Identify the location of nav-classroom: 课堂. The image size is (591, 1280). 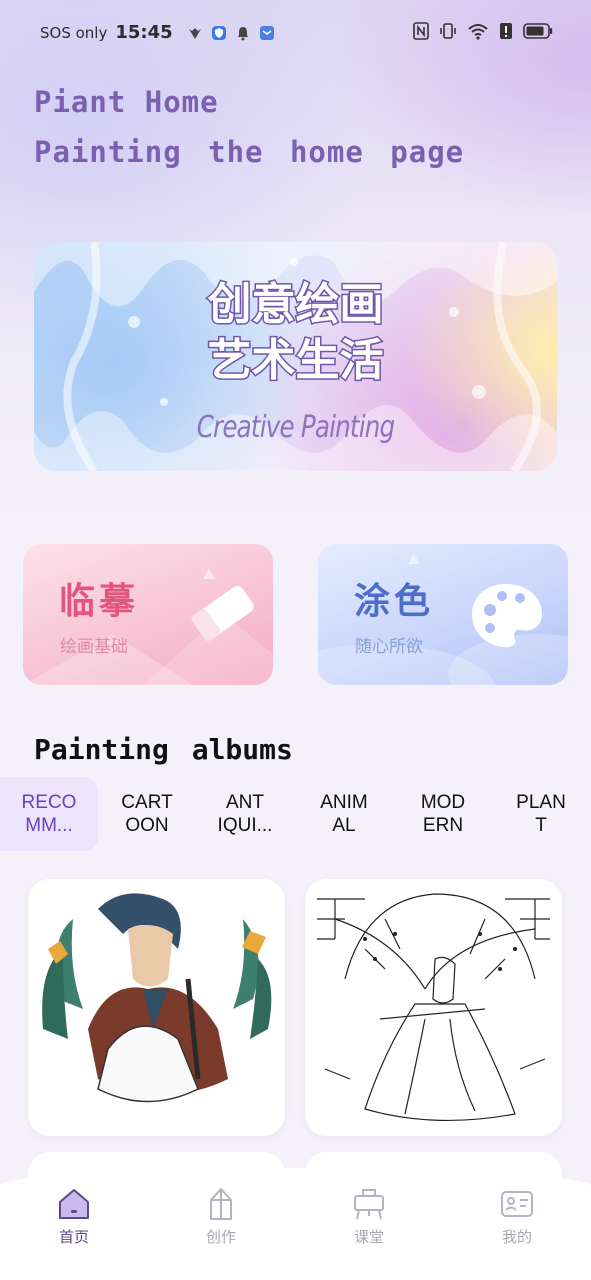
(369, 1216).